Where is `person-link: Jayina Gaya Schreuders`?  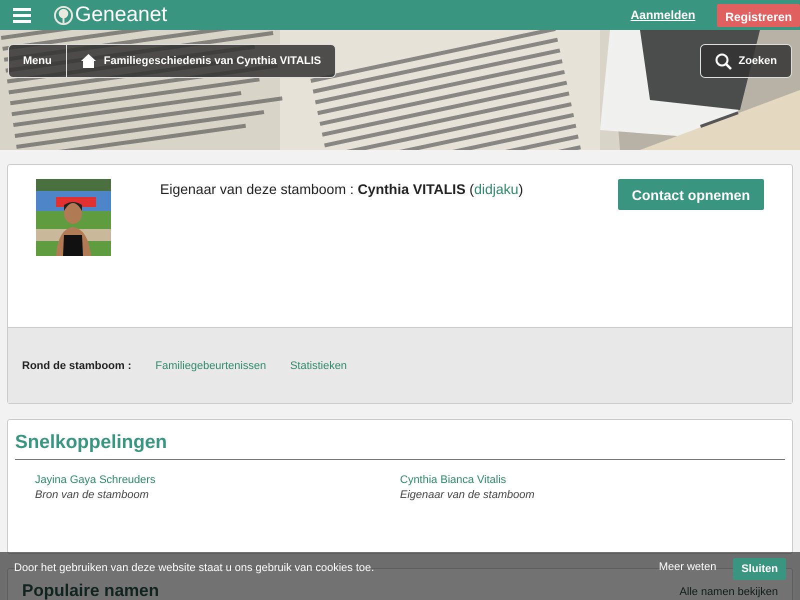
person-link: Jayina Gaya Schreuders is located at coordinates (95, 480).